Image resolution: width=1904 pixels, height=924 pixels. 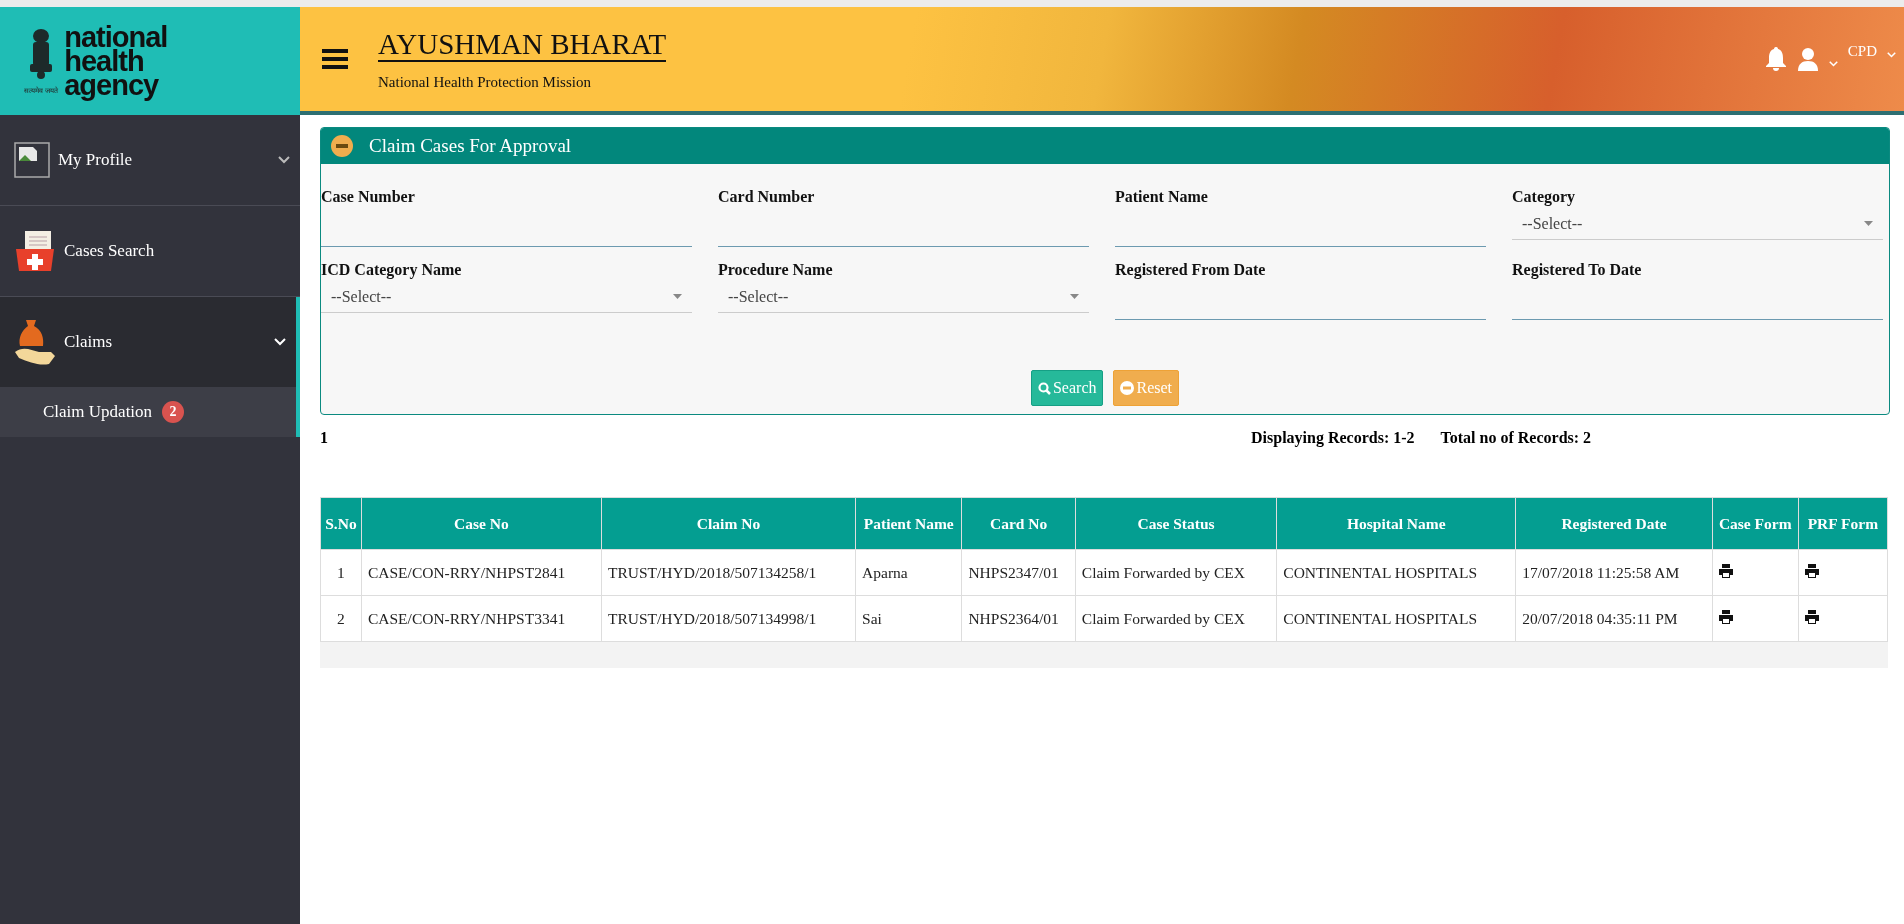 I want to click on table-cell: CASE/CON-RRY/NHPST3341, so click(x=481, y=618).